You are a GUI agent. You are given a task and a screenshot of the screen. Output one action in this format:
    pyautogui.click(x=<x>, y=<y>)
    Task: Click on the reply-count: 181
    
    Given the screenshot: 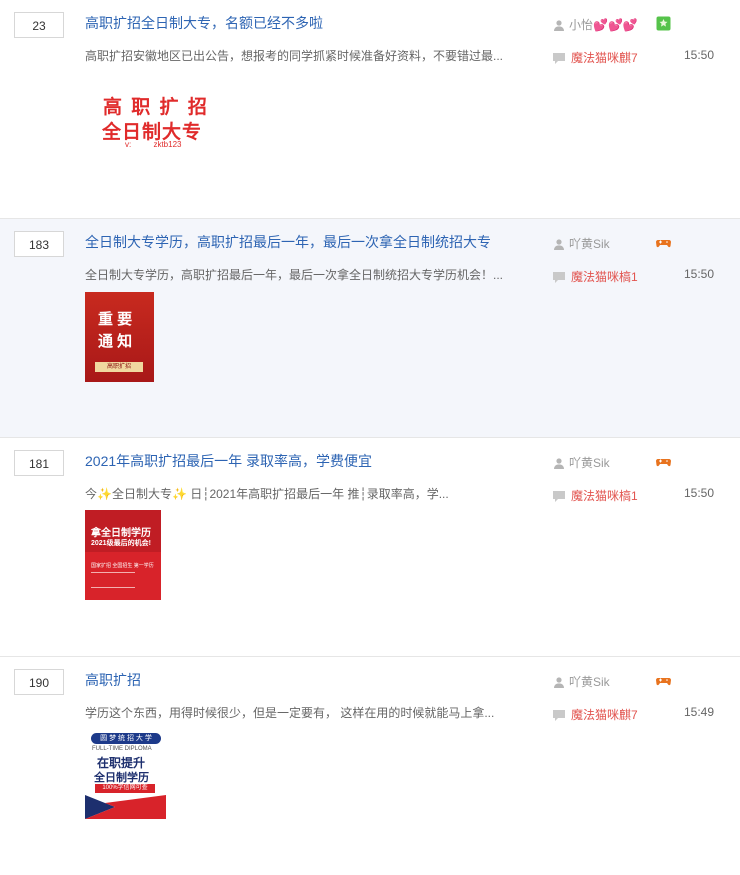 What is the action you would take?
    pyautogui.click(x=39, y=463)
    